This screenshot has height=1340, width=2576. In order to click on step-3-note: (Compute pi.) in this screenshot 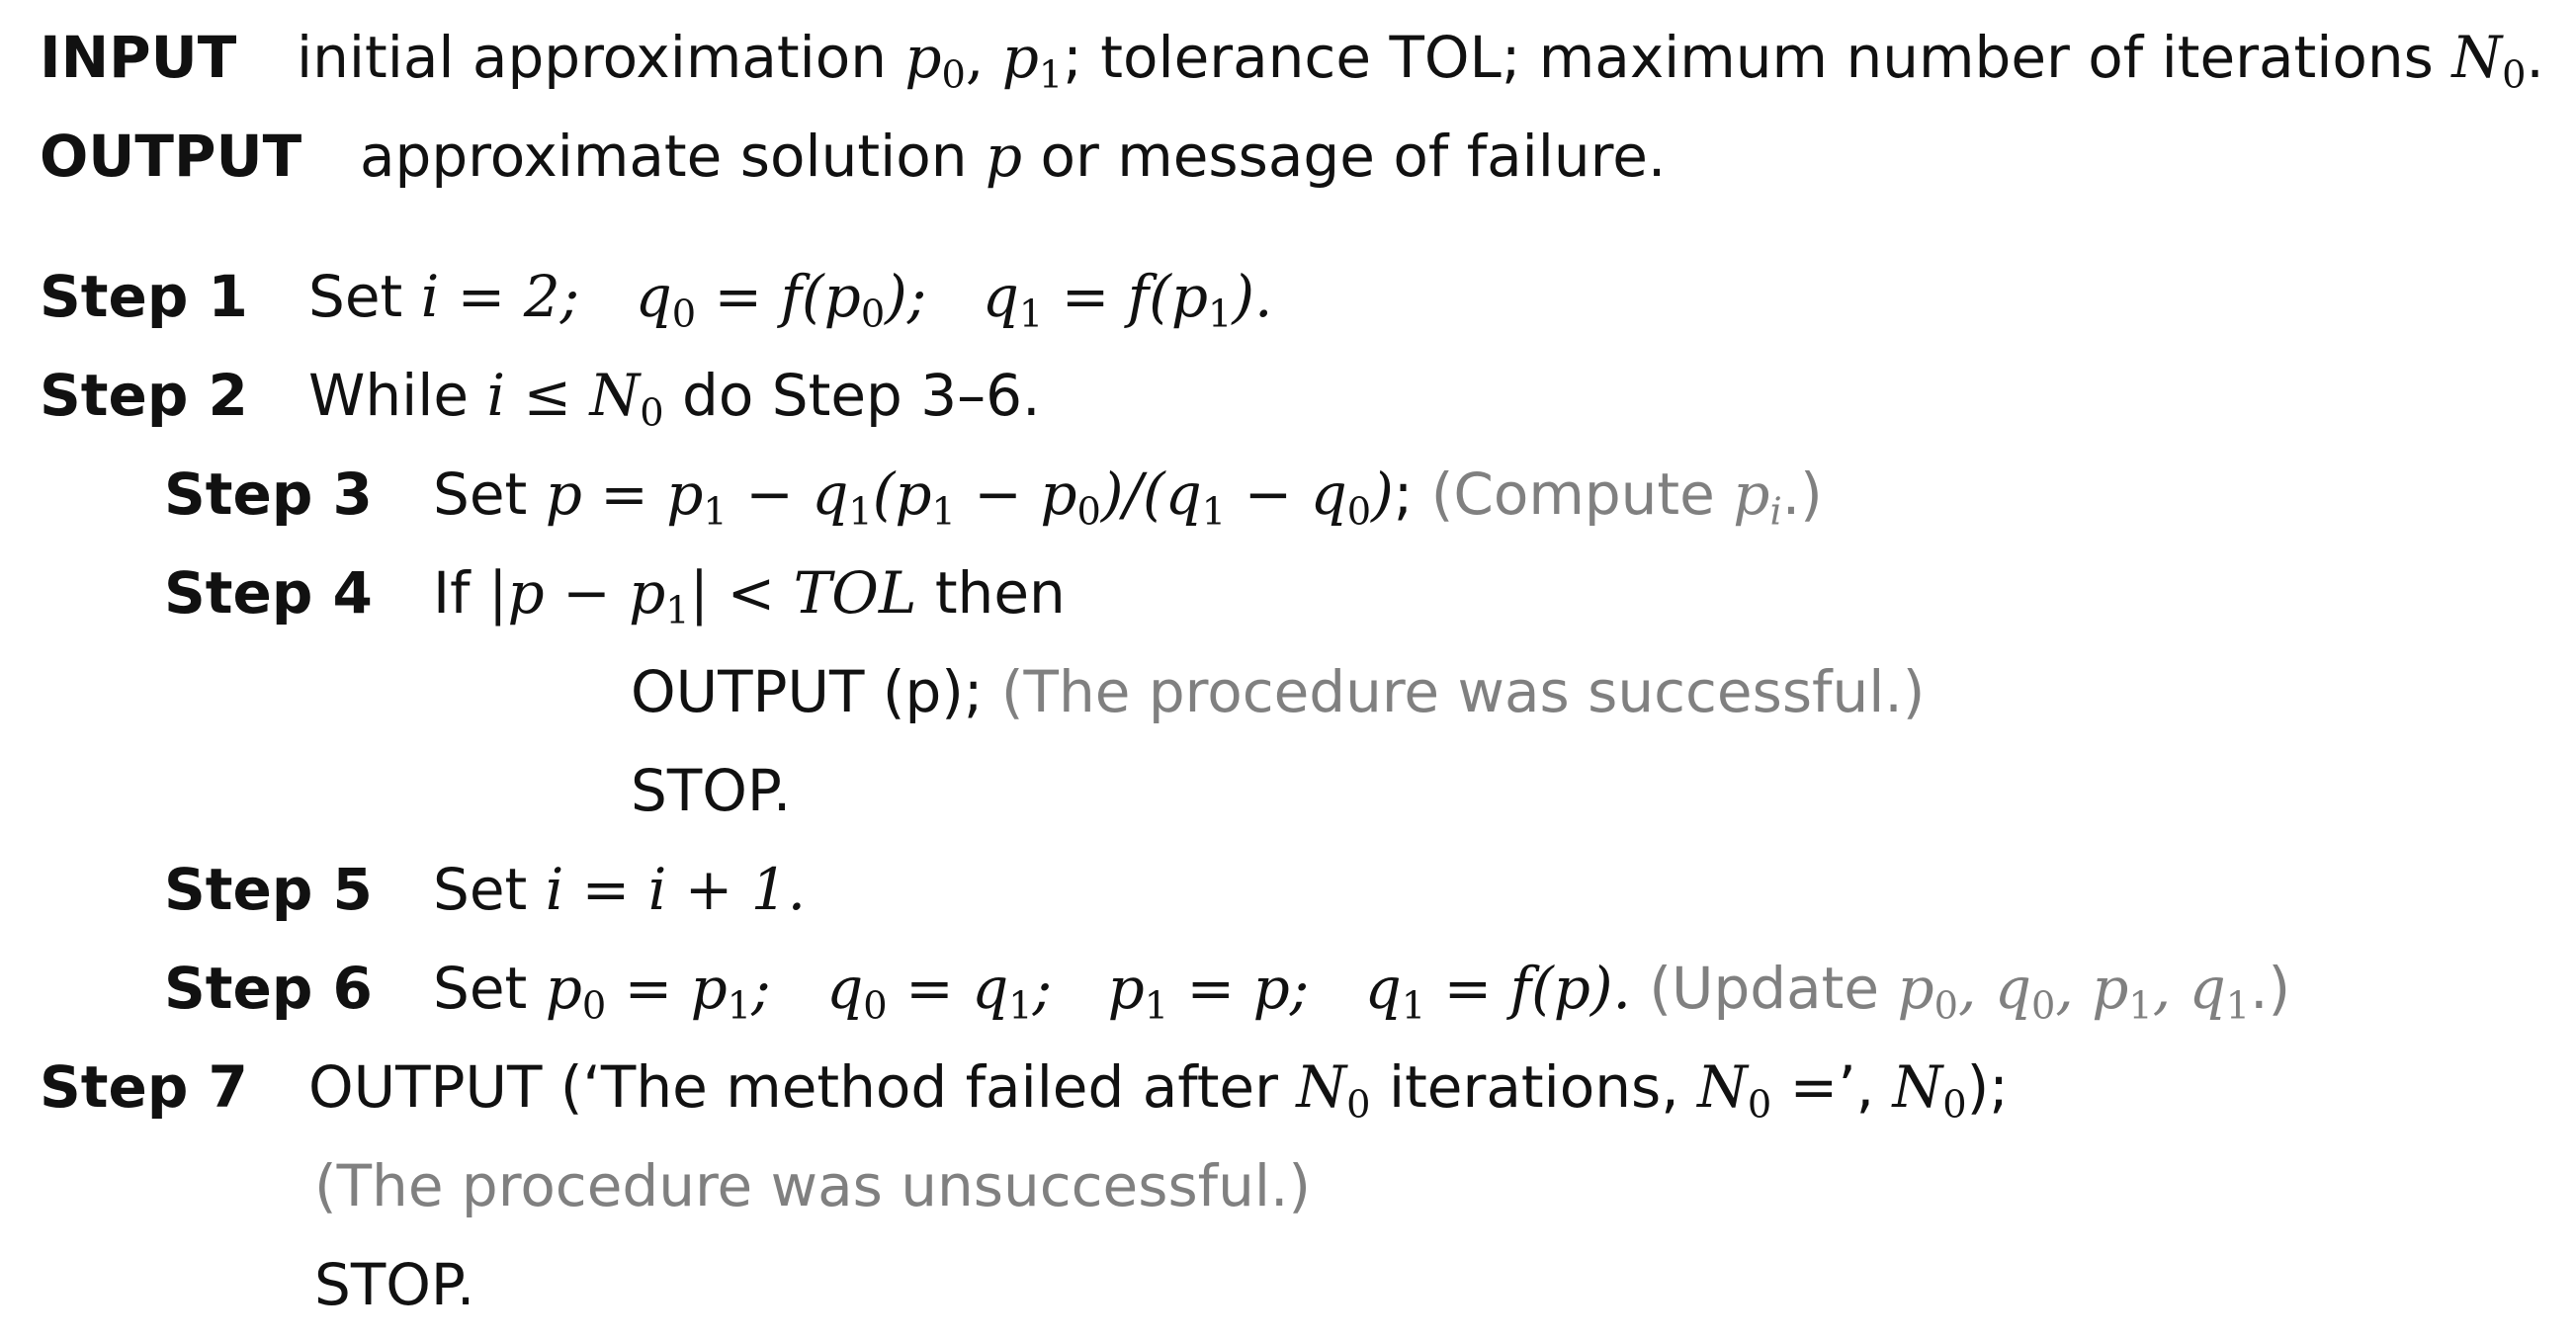, I will do `click(1626, 498)`.